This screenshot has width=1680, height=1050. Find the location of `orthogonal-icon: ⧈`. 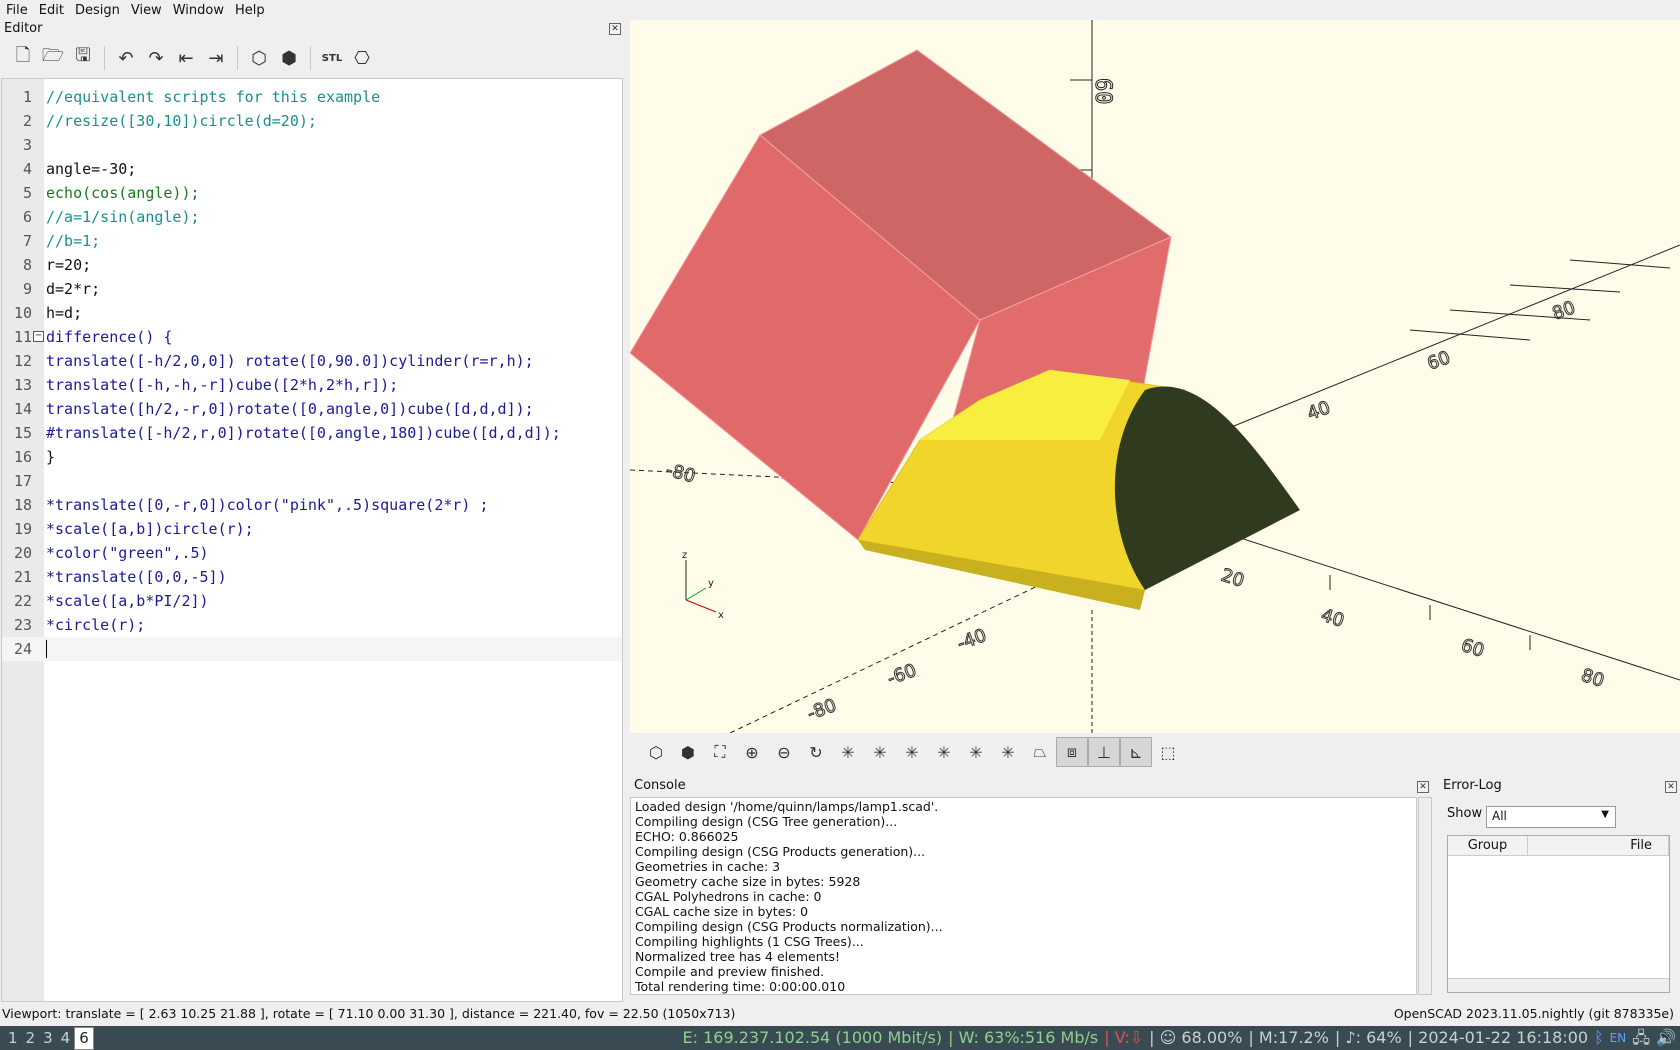

orthogonal-icon: ⧈ is located at coordinates (1072, 752).